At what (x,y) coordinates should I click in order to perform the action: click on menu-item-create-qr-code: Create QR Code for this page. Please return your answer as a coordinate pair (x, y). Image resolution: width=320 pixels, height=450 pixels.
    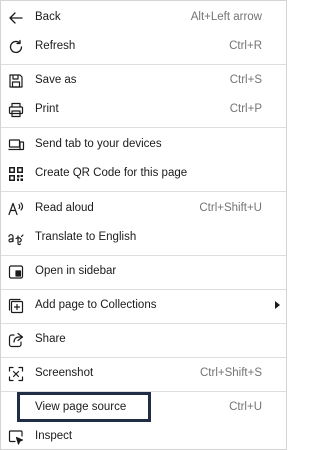
    Looking at the image, I should click on (143, 174).